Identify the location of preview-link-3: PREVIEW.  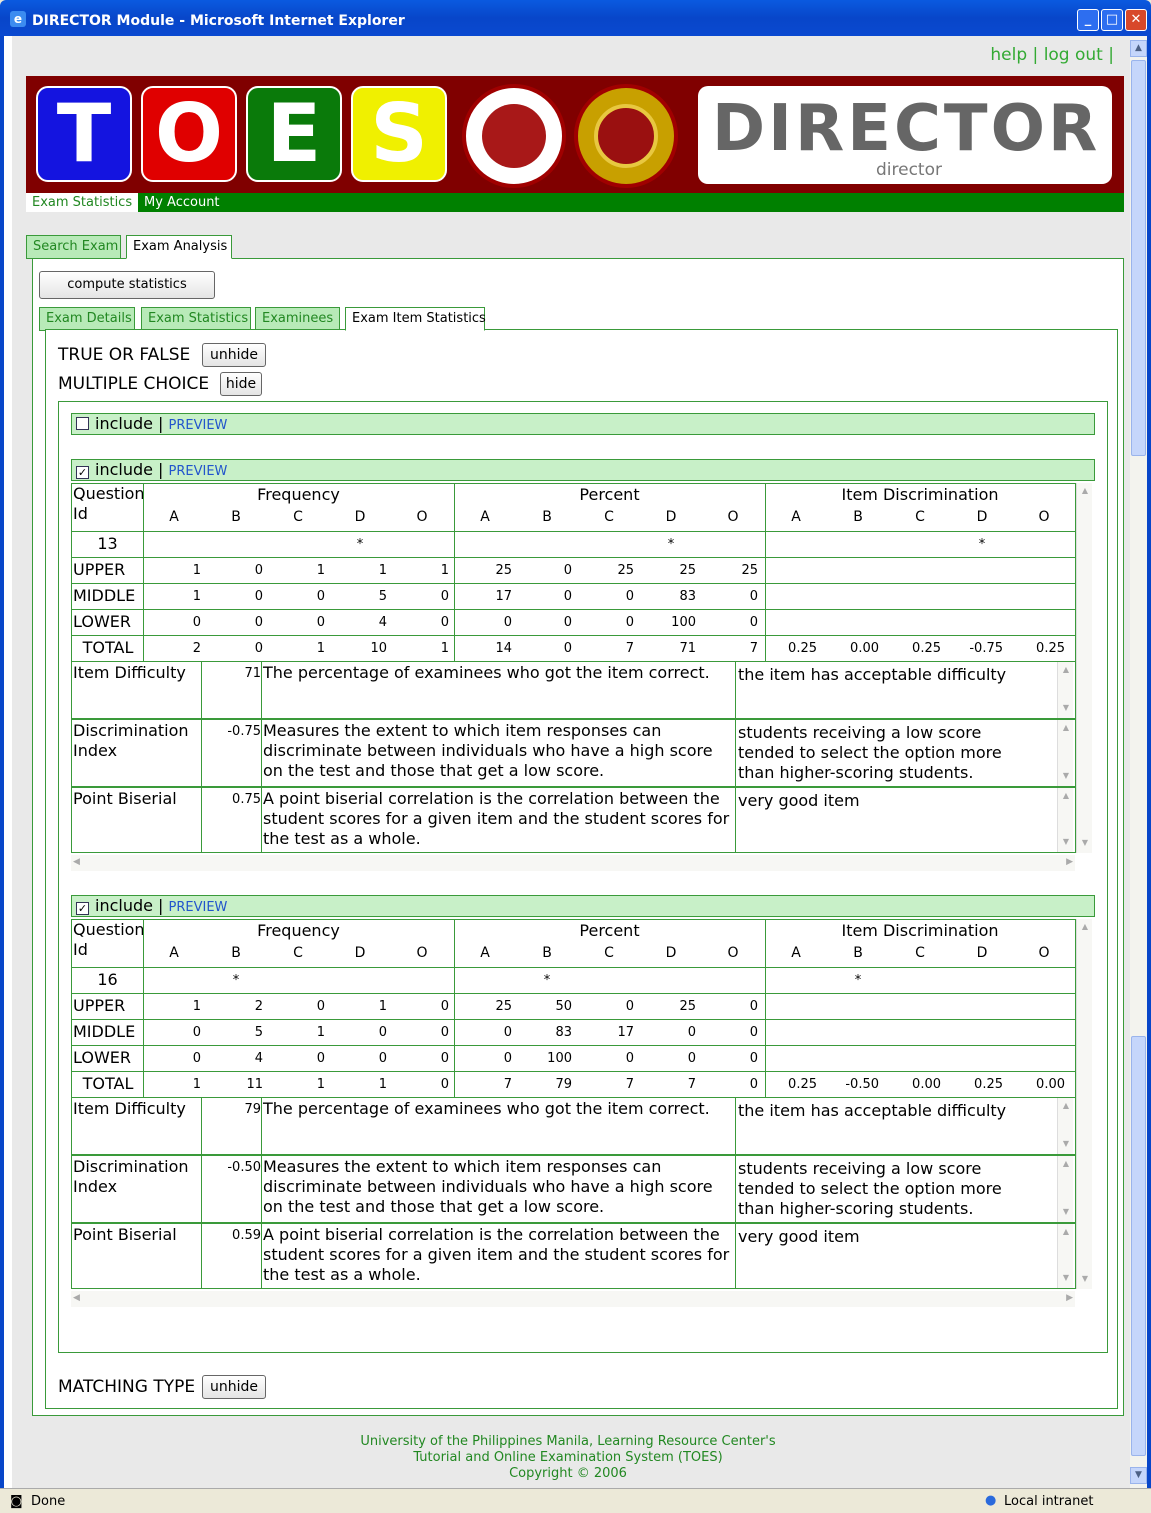
(198, 907).